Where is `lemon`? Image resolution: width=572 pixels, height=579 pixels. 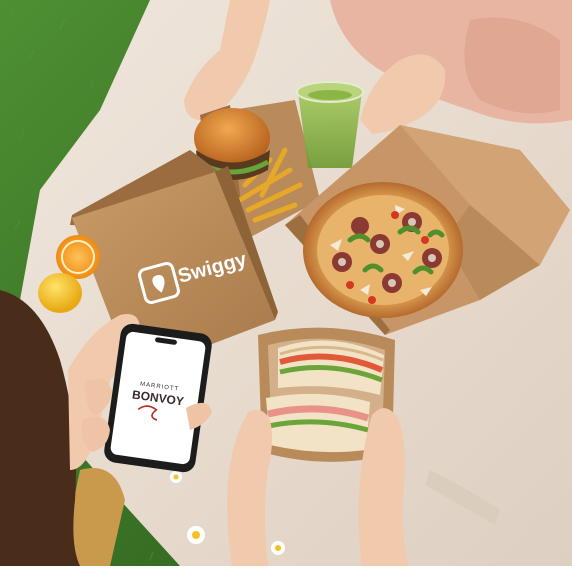 lemon is located at coordinates (60, 293).